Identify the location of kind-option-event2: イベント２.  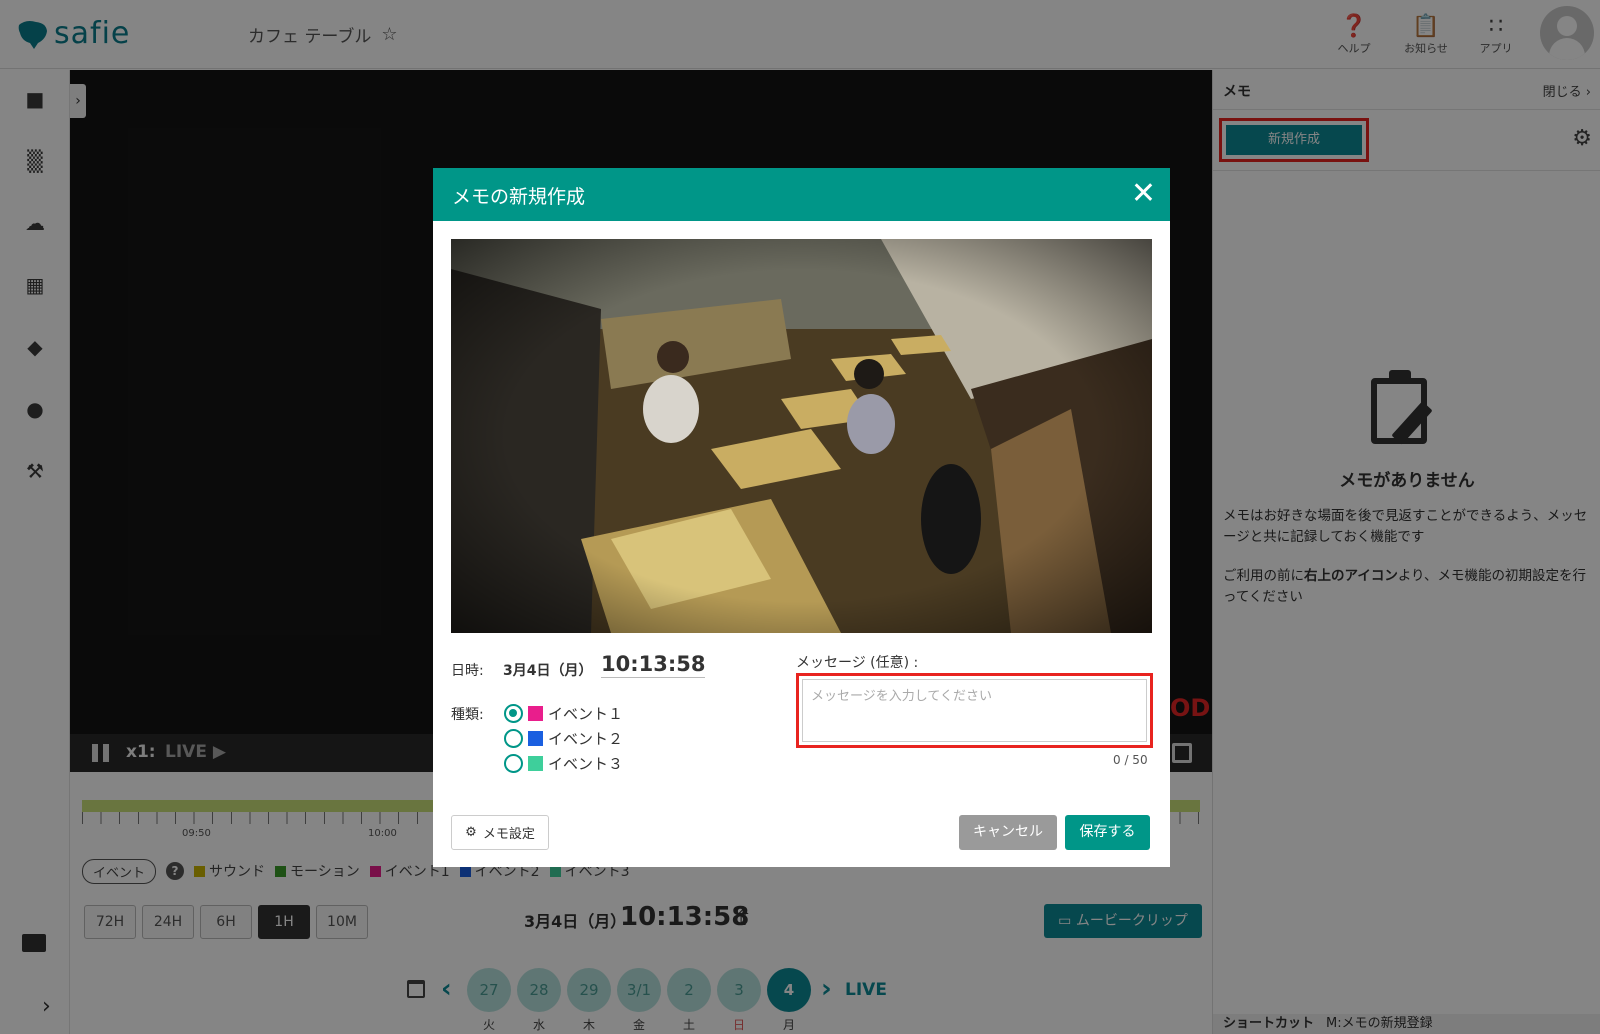
(563, 738).